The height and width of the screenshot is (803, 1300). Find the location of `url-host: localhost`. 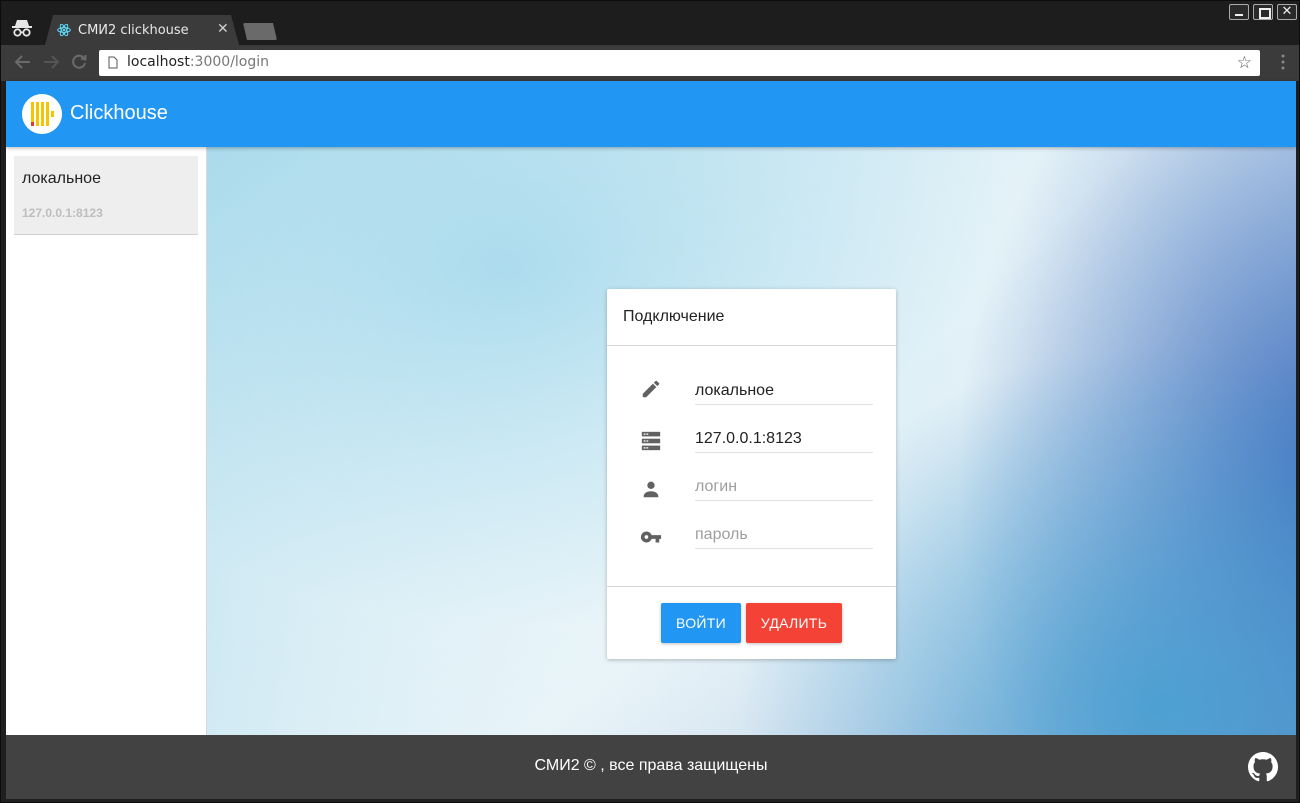

url-host: localhost is located at coordinates (158, 62).